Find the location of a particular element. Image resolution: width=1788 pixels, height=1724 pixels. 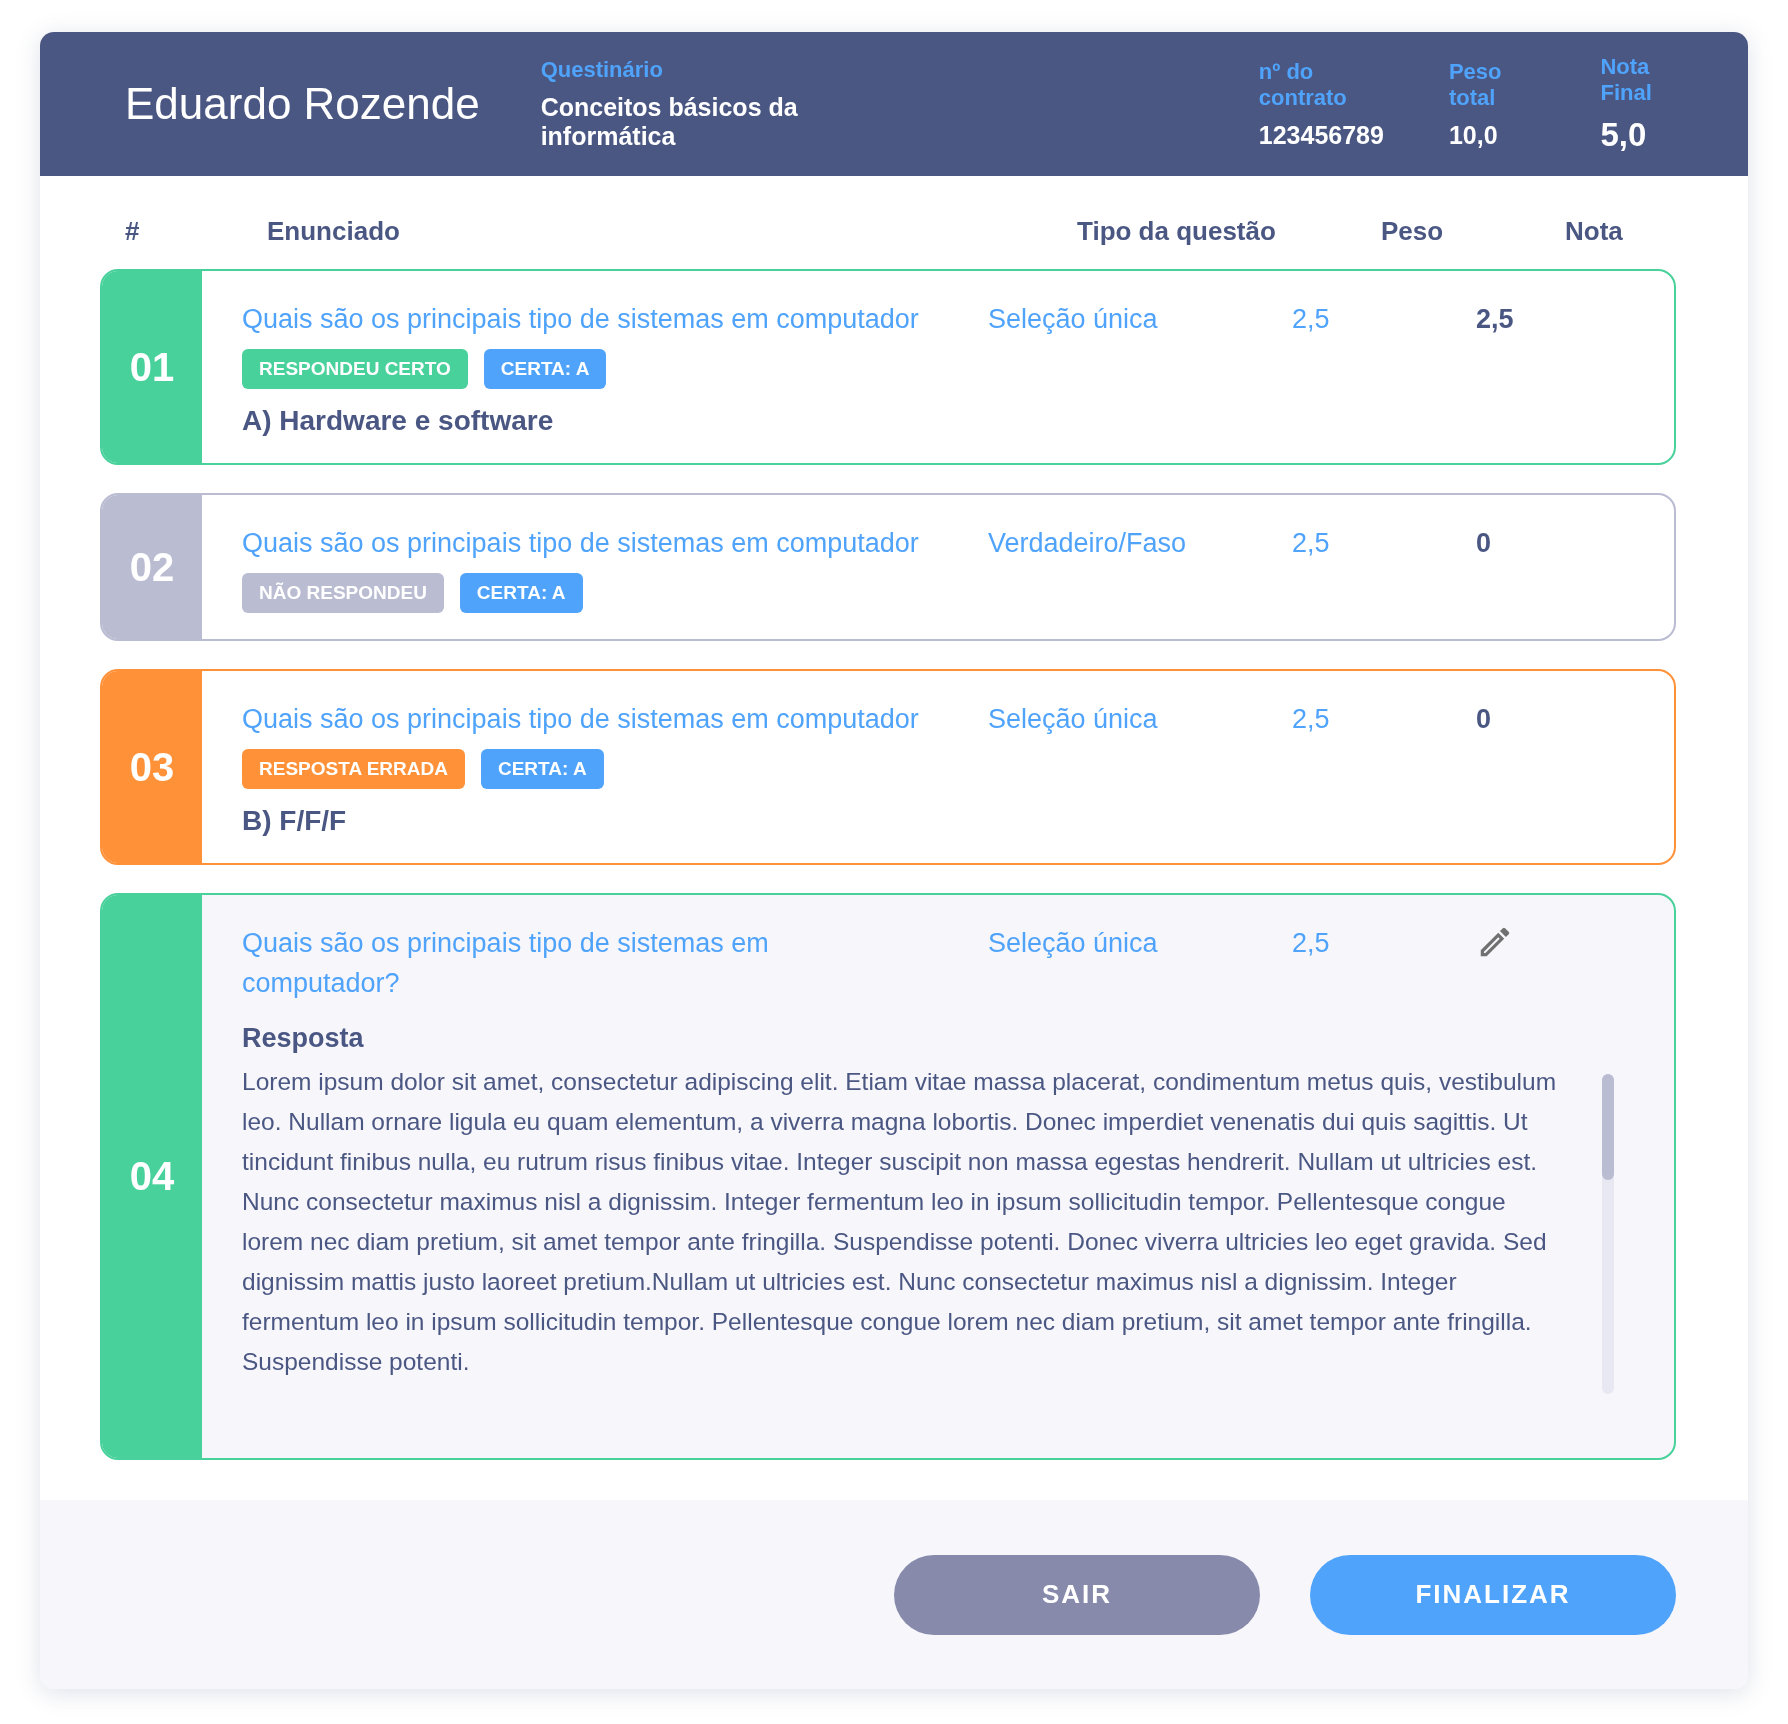

answer-text: Lorem ipsum dolor sit amet, consectetur adipiscing elit. Etiam vitae massa placerat, condimentum metus quis, vestibulum leo. Nullam ornare ligula eu quam elementum, a viverra magna lobortis. Donec imperdiet venenatis dui quis sagittis. Ut tincidunt finibus nulla, eu rutrum risus finibus vitae. Integer suscipit non massa egestas hendrerit. Nullam ut ultricies est. Nunc consectetur maximus nisl a dignissim. Integer fermentum leo in ipsum sollicitudin tempor. Pellentesque congue lorem nec diam pretium, sit amet tempor ante fringilla. Suspendisse potenti. Donec viverra ultricies leo eget gravida. Sed dignissim mattis justo laoreet pretium.Nullam ut ultricies est. Nunc consectetur maximus nisl a dignissim. Integer fermentum leo in ipsum sollicitudin tempor. Pellentesque congue lorem nec diam pretium, sit amet tempor ante fringilla. Suspendisse potenti. is located at coordinates (900, 1222).